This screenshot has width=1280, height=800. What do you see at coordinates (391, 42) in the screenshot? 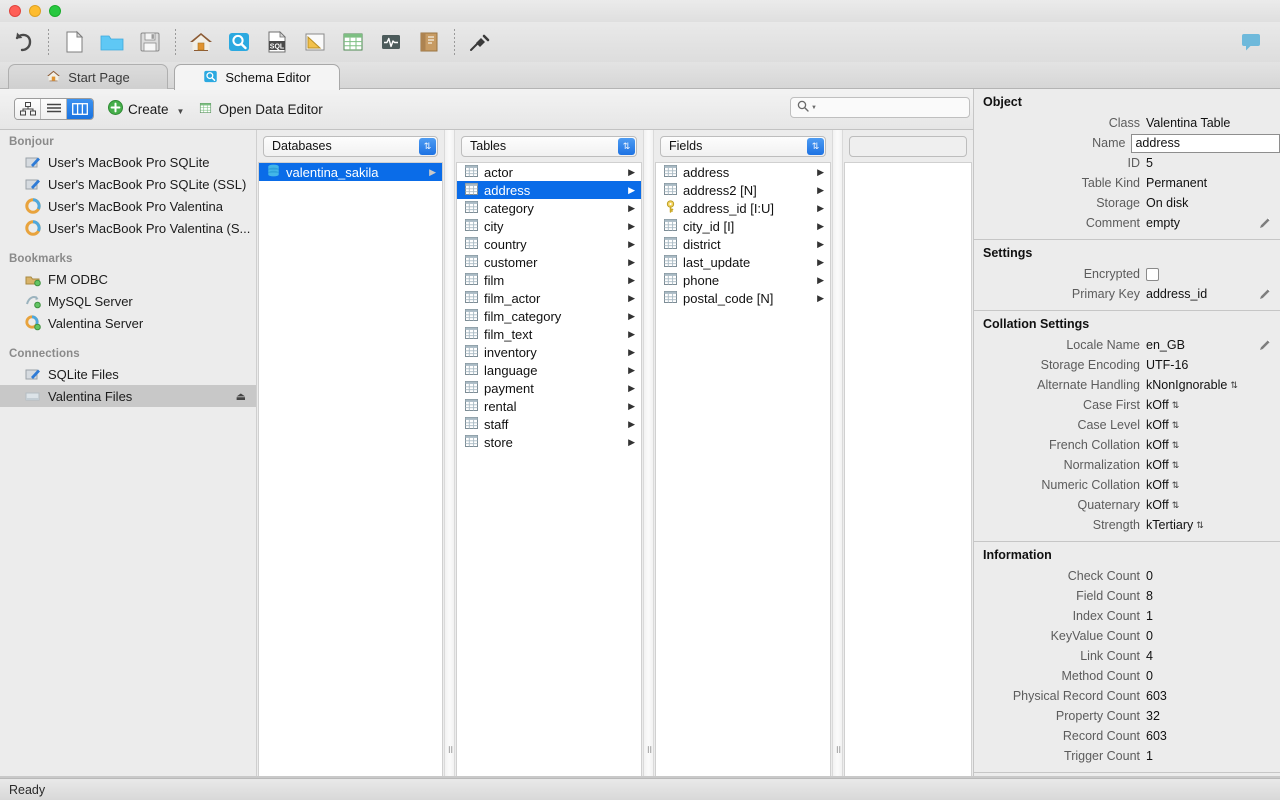
I see `monitor-icon` at bounding box center [391, 42].